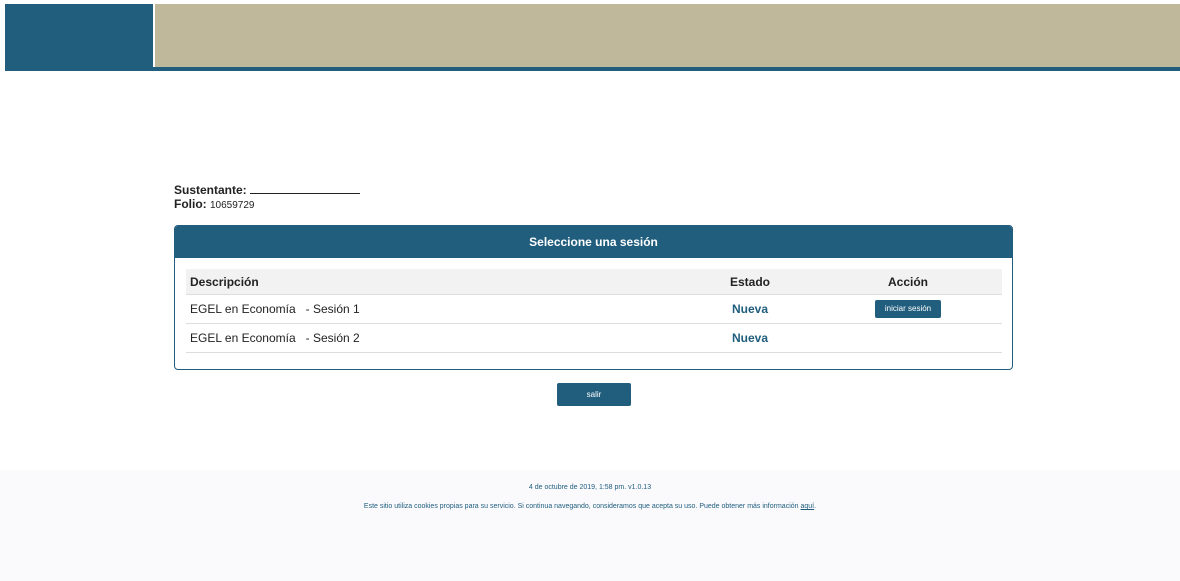 The image size is (1180, 581). Describe the element at coordinates (592, 69) in the screenshot. I see `banner-underline` at that location.